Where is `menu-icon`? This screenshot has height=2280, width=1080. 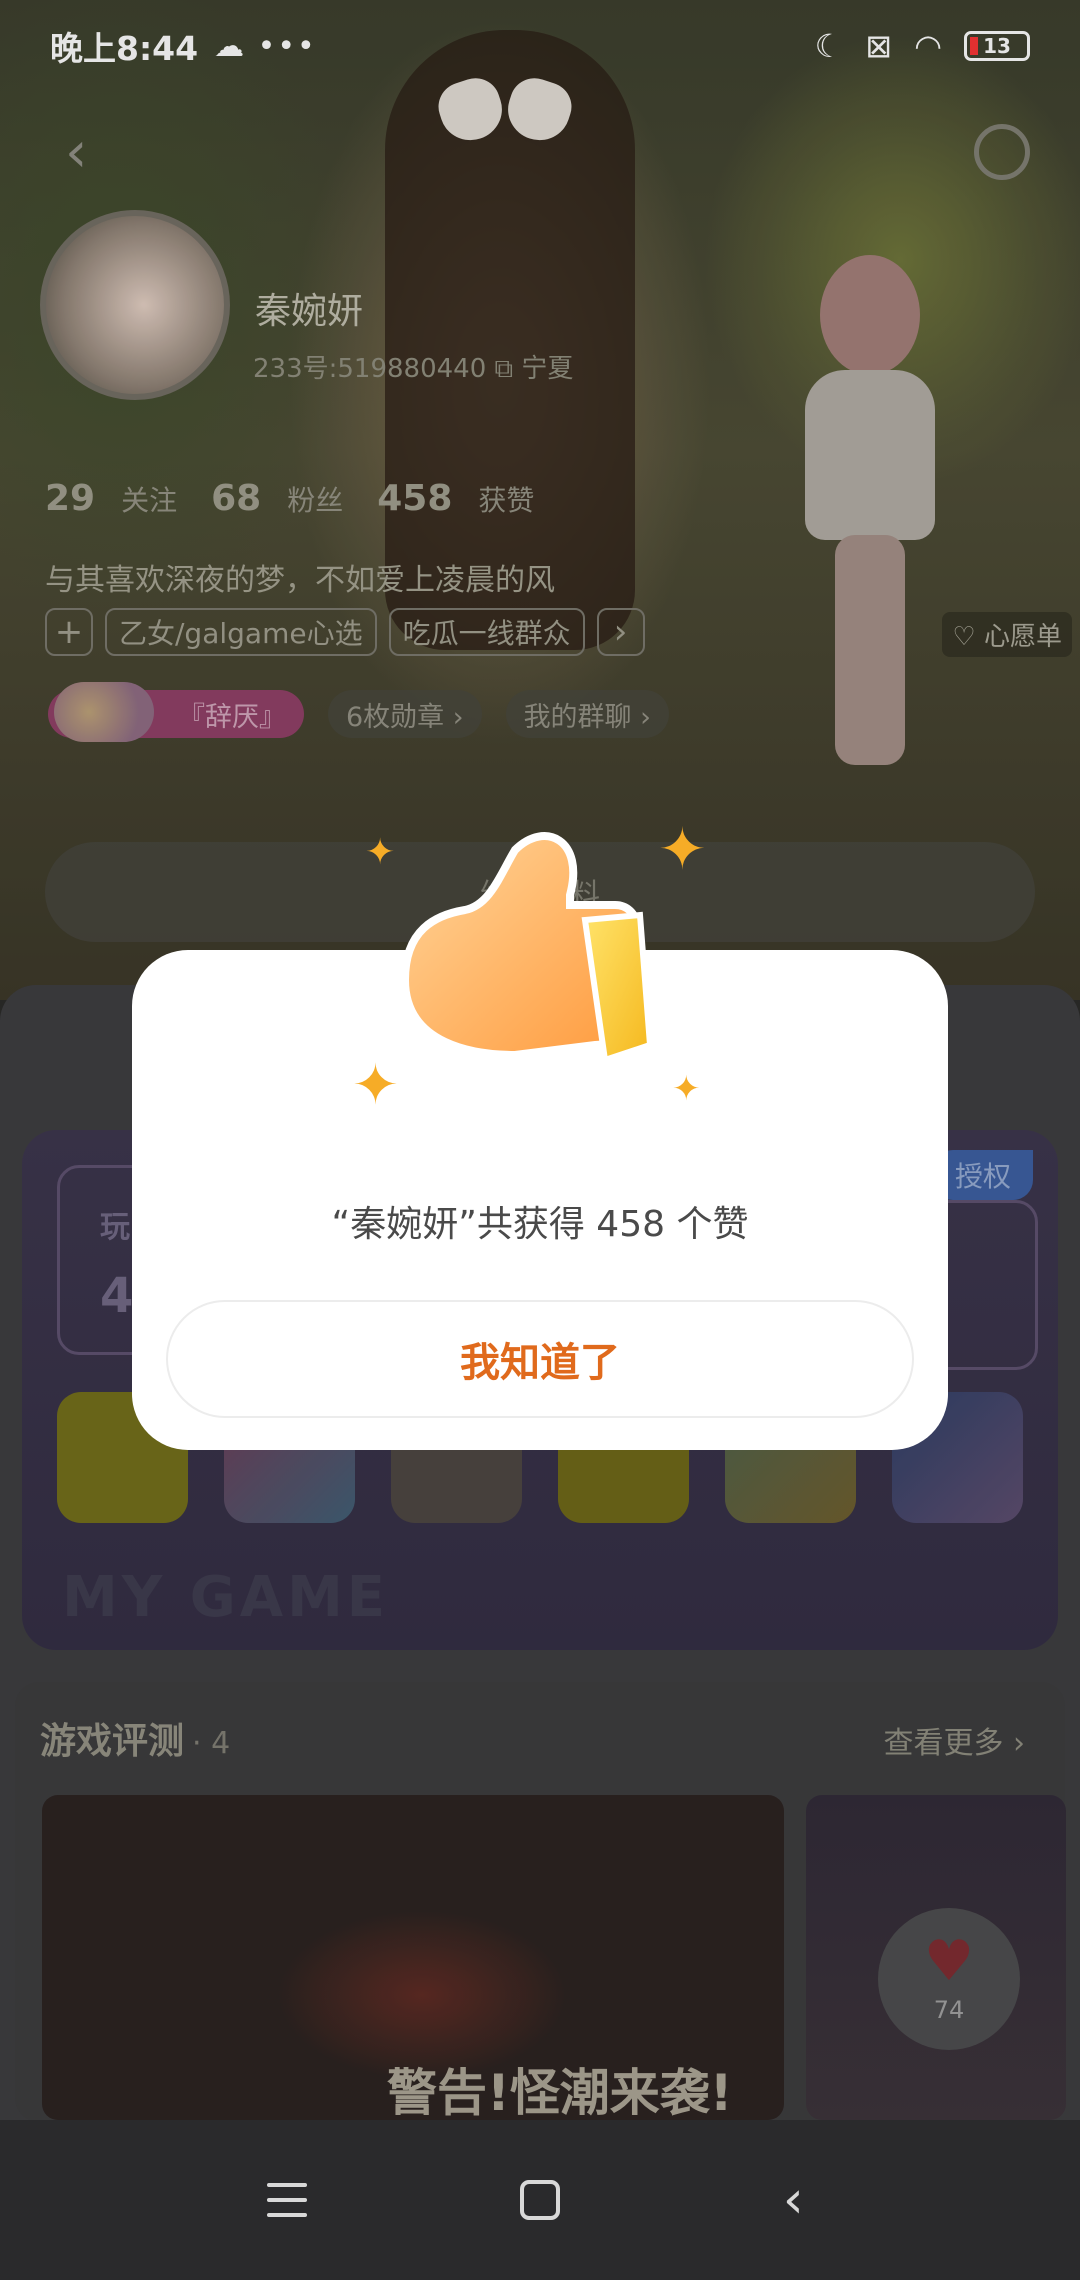
menu-icon is located at coordinates (287, 2200).